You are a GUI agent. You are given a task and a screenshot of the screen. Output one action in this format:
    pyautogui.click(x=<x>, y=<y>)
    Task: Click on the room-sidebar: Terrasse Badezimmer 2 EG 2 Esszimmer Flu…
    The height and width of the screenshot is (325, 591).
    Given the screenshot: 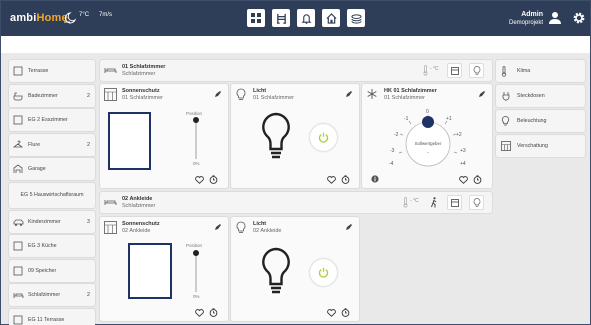 What is the action you would take?
    pyautogui.click(x=52, y=192)
    